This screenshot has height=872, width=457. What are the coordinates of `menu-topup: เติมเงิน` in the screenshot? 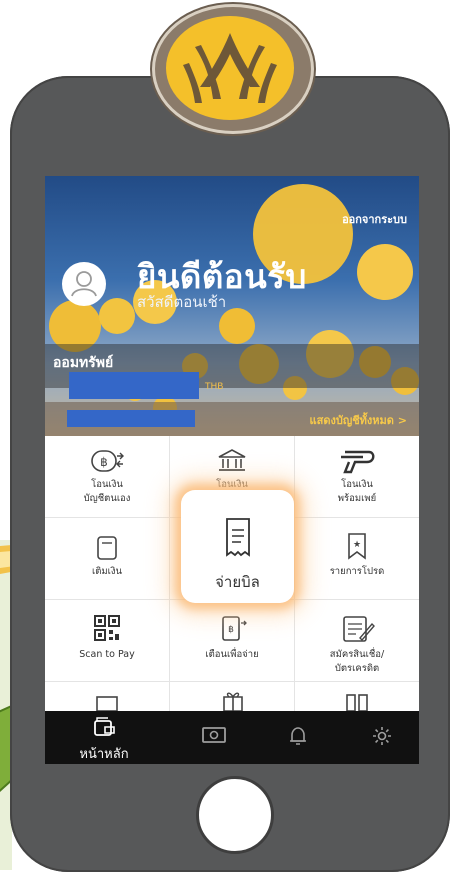 It's located at (107, 557).